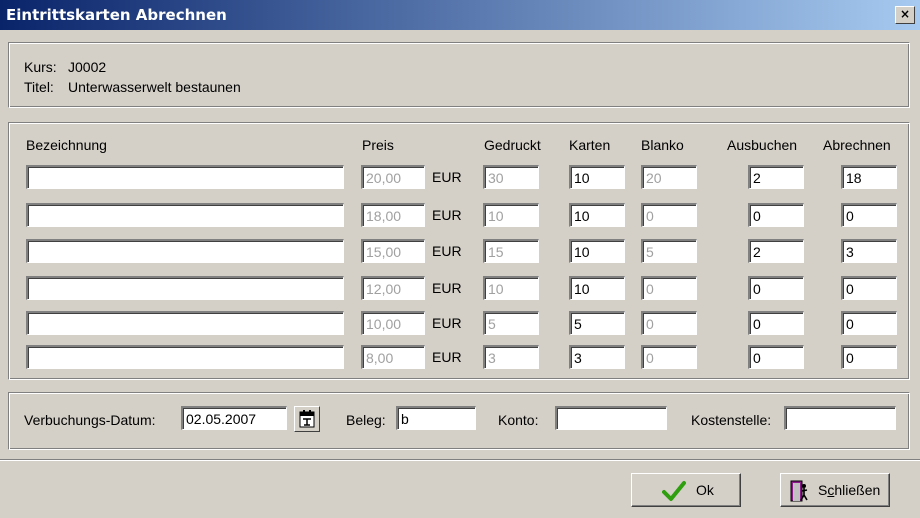 The width and height of the screenshot is (920, 518). Describe the element at coordinates (185, 177) in the screenshot. I see `row-1-bezeichnung-field` at that location.